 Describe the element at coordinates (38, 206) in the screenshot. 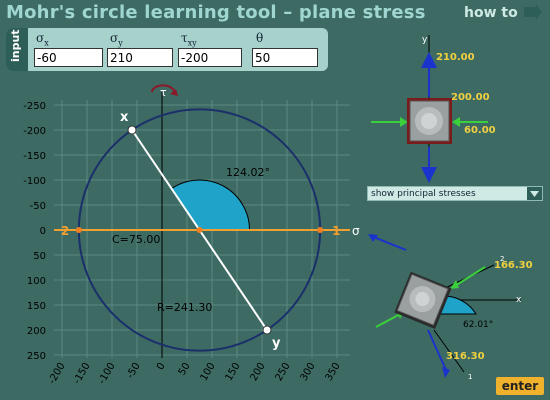

I see `tau-tick-label: -50` at that location.